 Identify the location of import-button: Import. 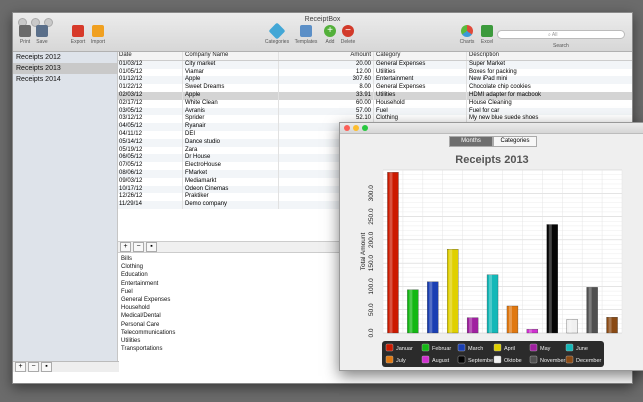
(98, 35).